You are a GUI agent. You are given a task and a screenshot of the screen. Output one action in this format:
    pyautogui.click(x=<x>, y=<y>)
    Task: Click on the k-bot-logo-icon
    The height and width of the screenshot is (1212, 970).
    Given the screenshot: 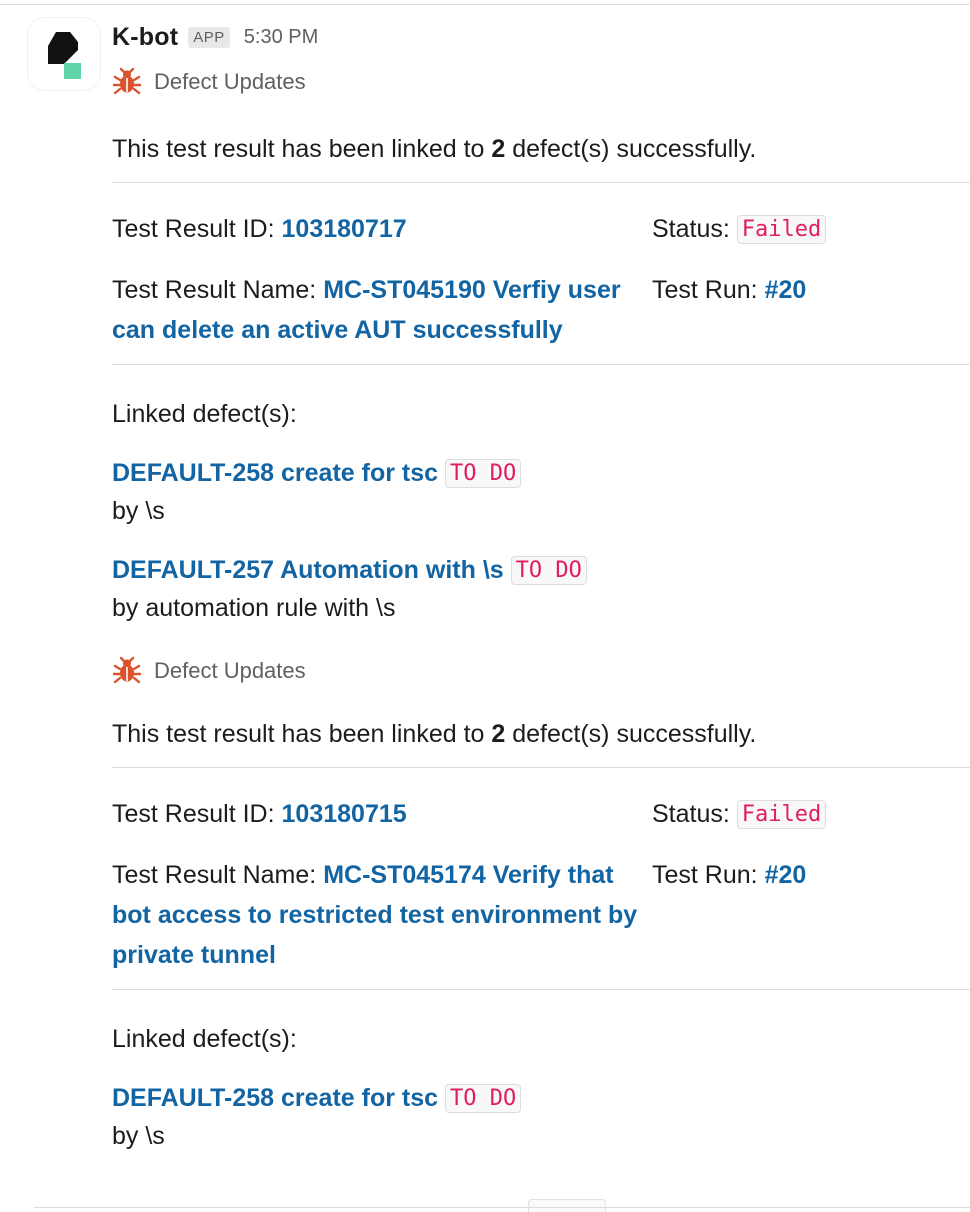 What is the action you would take?
    pyautogui.click(x=64, y=55)
    